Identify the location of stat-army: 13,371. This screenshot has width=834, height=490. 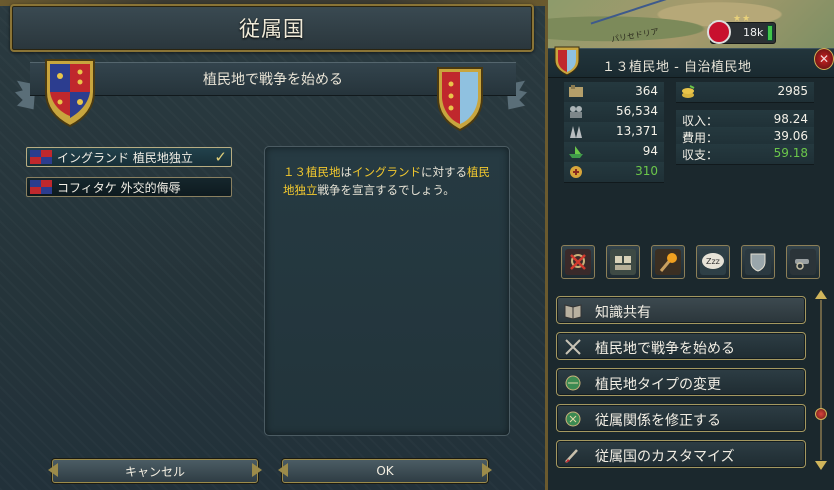
(614, 132).